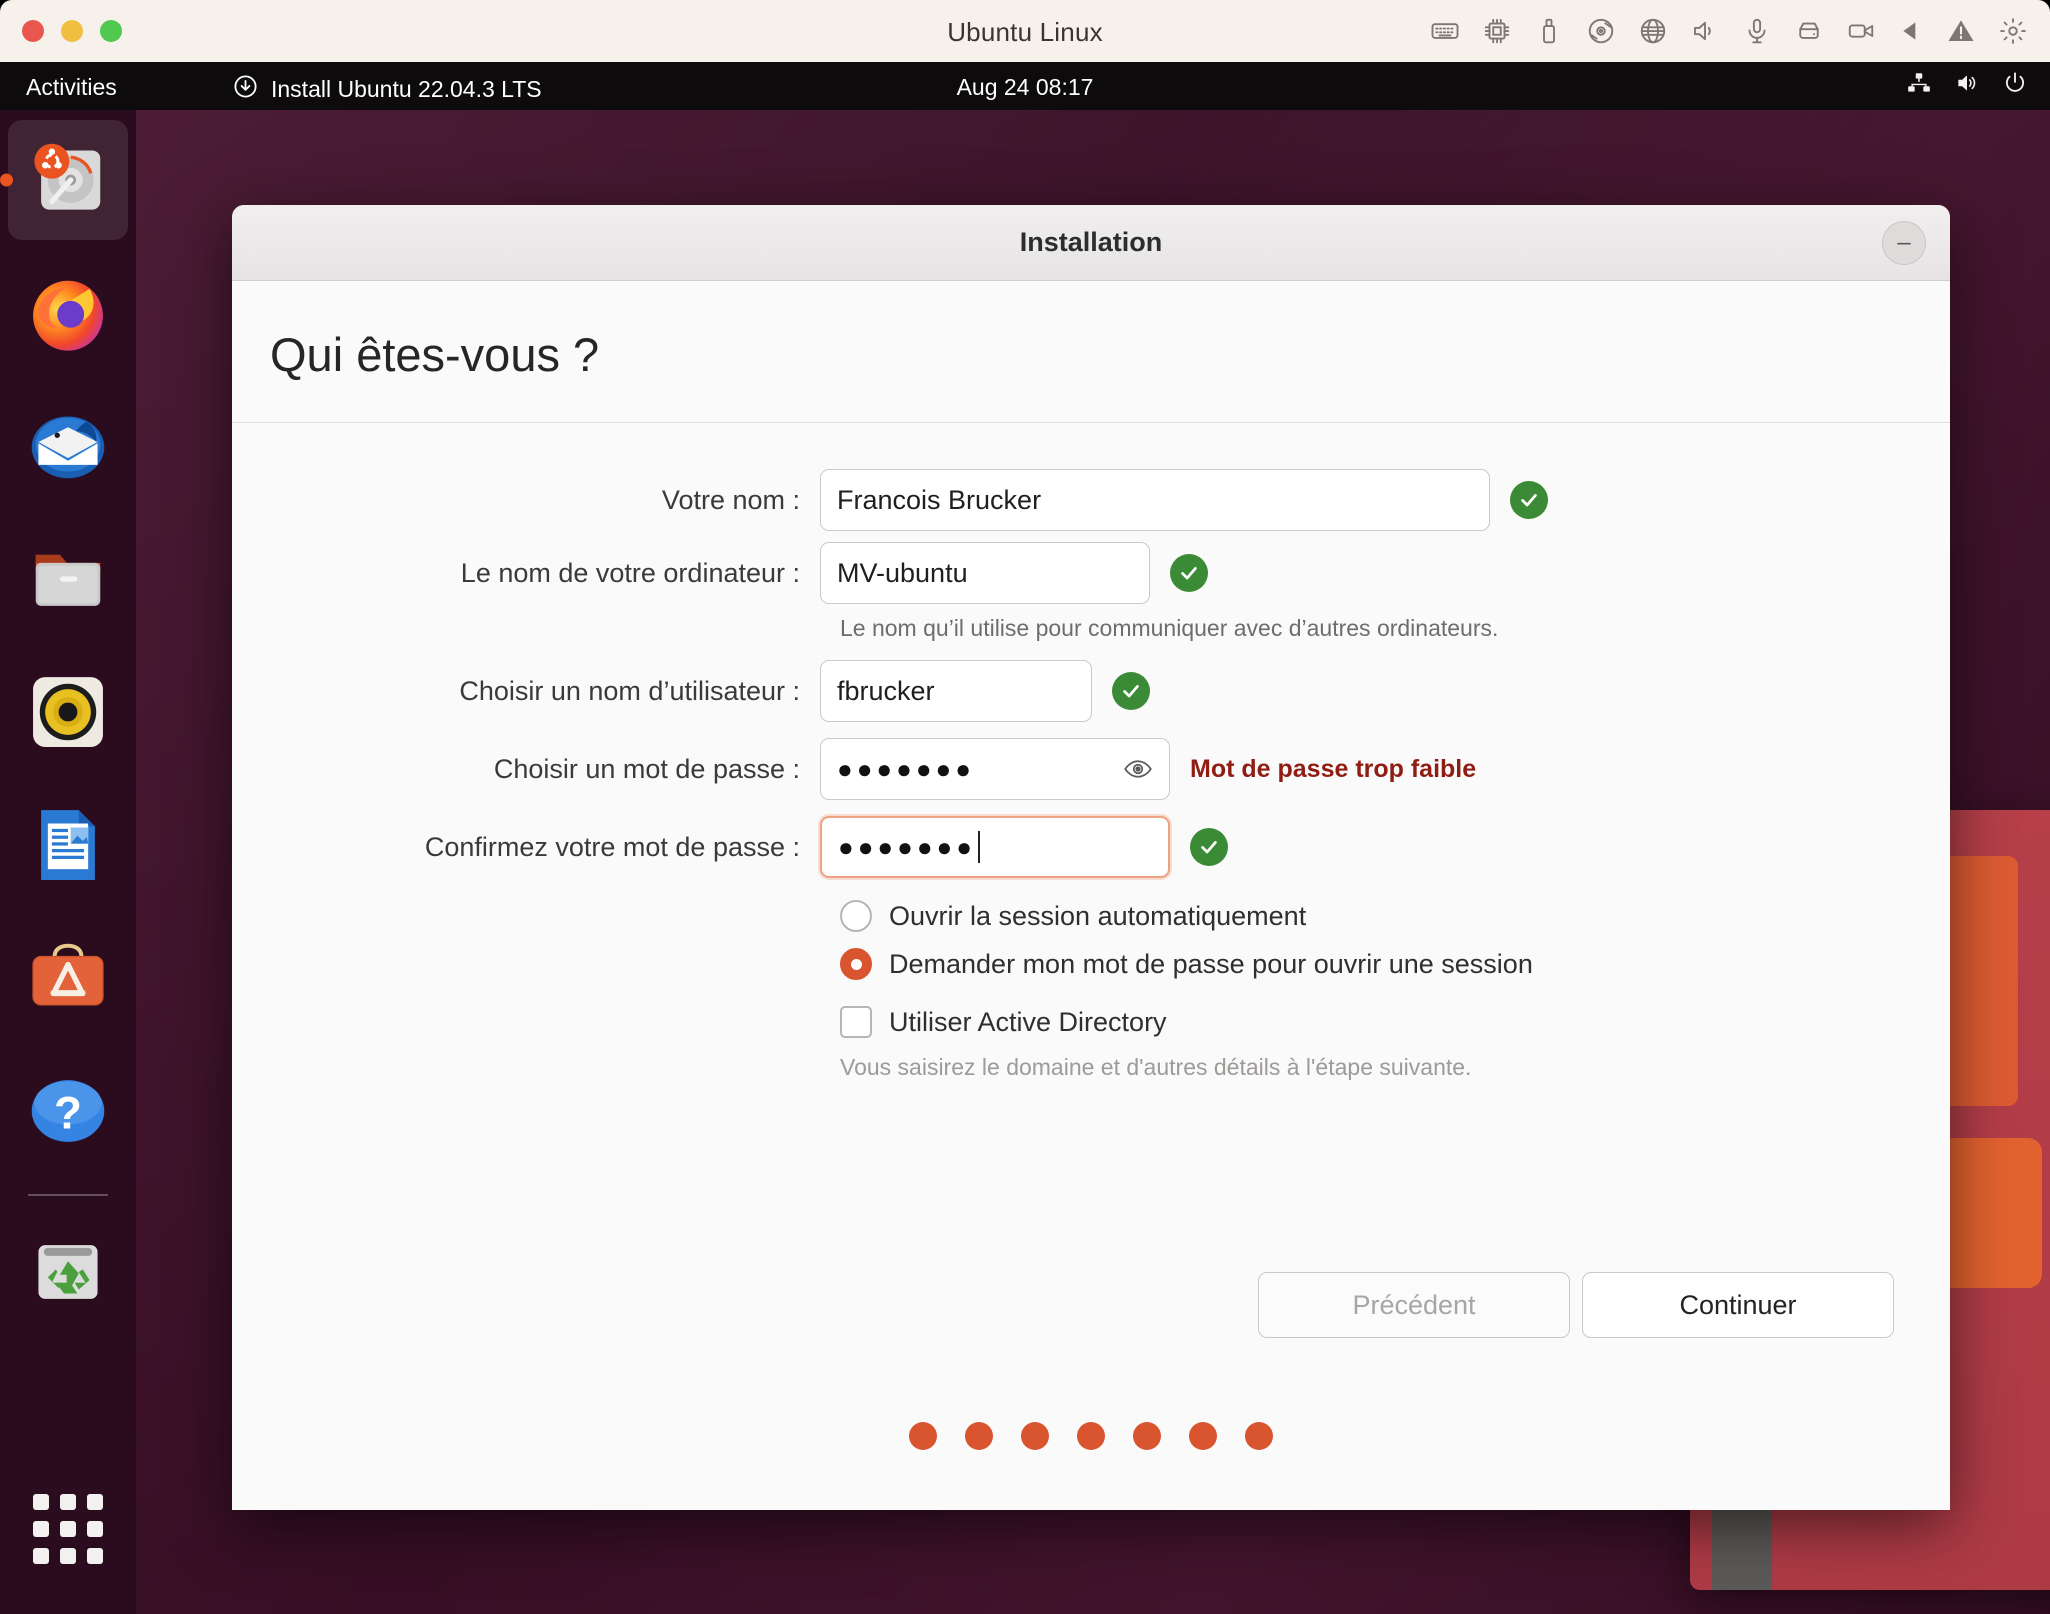 The image size is (2050, 1614). Describe the element at coordinates (906, 769) in the screenshot. I see `password-masked-value: ●●●●●●●` at that location.